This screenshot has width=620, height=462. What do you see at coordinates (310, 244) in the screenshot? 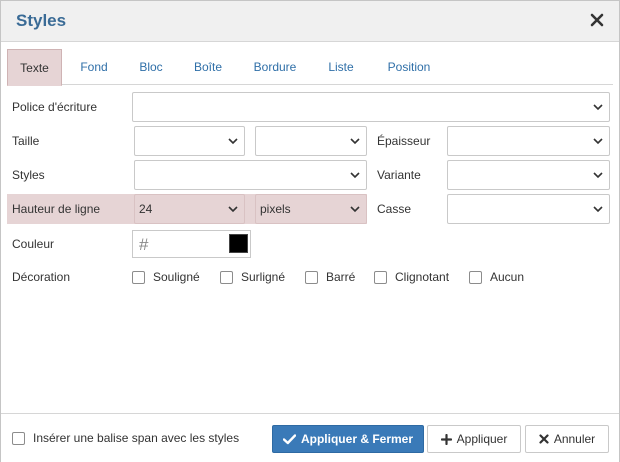
I see `row-color: Couleur` at bounding box center [310, 244].